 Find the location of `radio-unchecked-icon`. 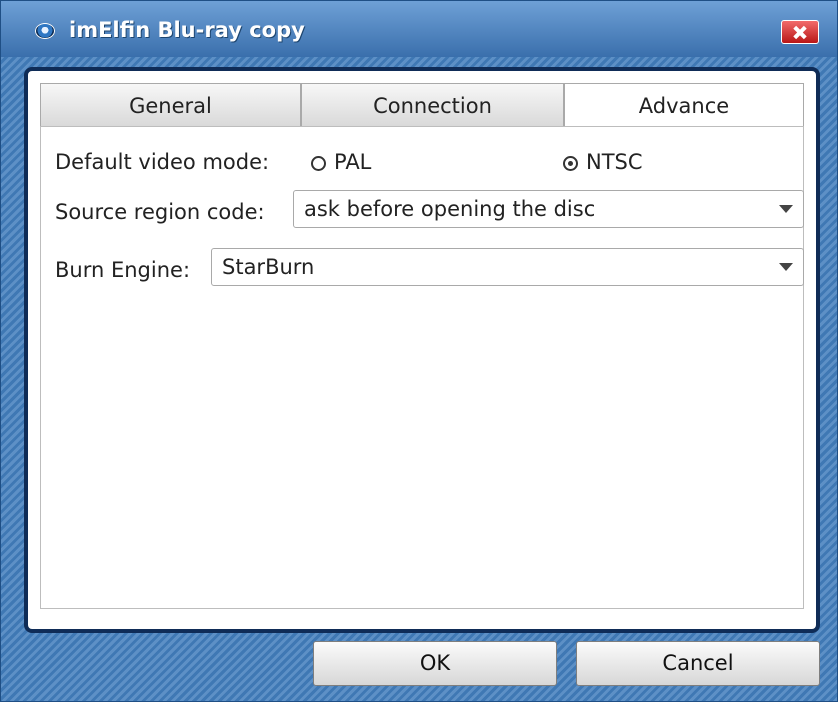

radio-unchecked-icon is located at coordinates (318, 163).